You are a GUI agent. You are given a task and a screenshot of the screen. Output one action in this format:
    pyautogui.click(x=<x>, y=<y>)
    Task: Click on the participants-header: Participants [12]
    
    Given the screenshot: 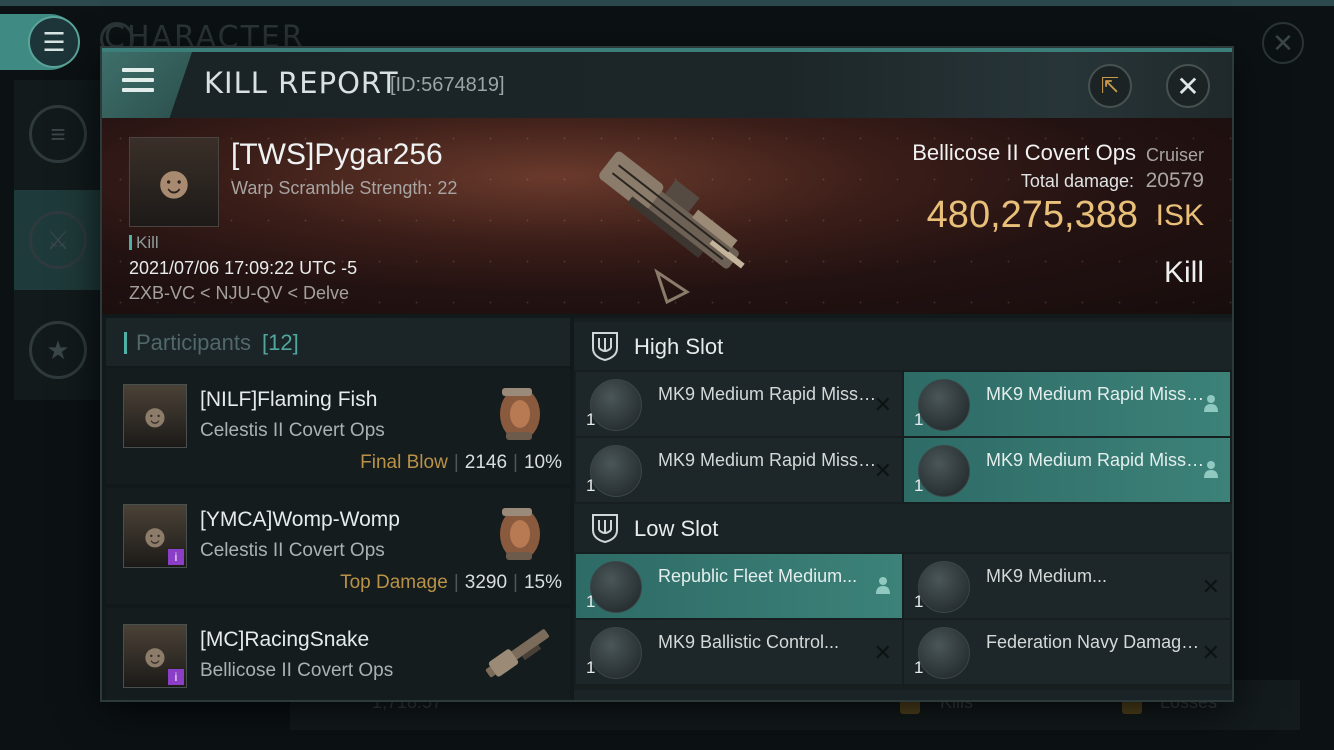 What is the action you would take?
    pyautogui.click(x=338, y=342)
    